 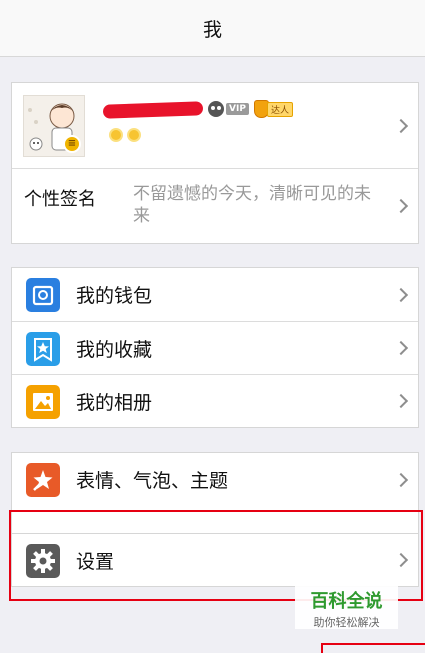 What do you see at coordinates (114, 350) in the screenshot?
I see `menu-label: 我的收藏` at bounding box center [114, 350].